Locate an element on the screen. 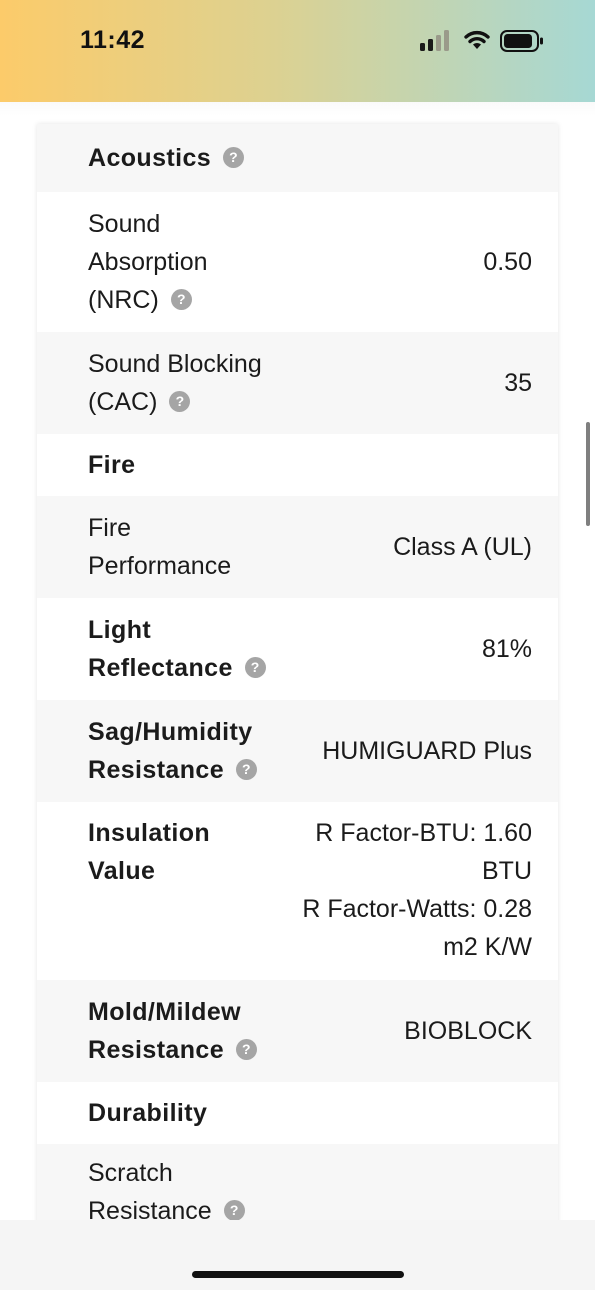 The height and width of the screenshot is (1290, 595). spec-row-sag-humidity: Sag/Humidity Resistance? HUMIGUARD Plus is located at coordinates (297, 751).